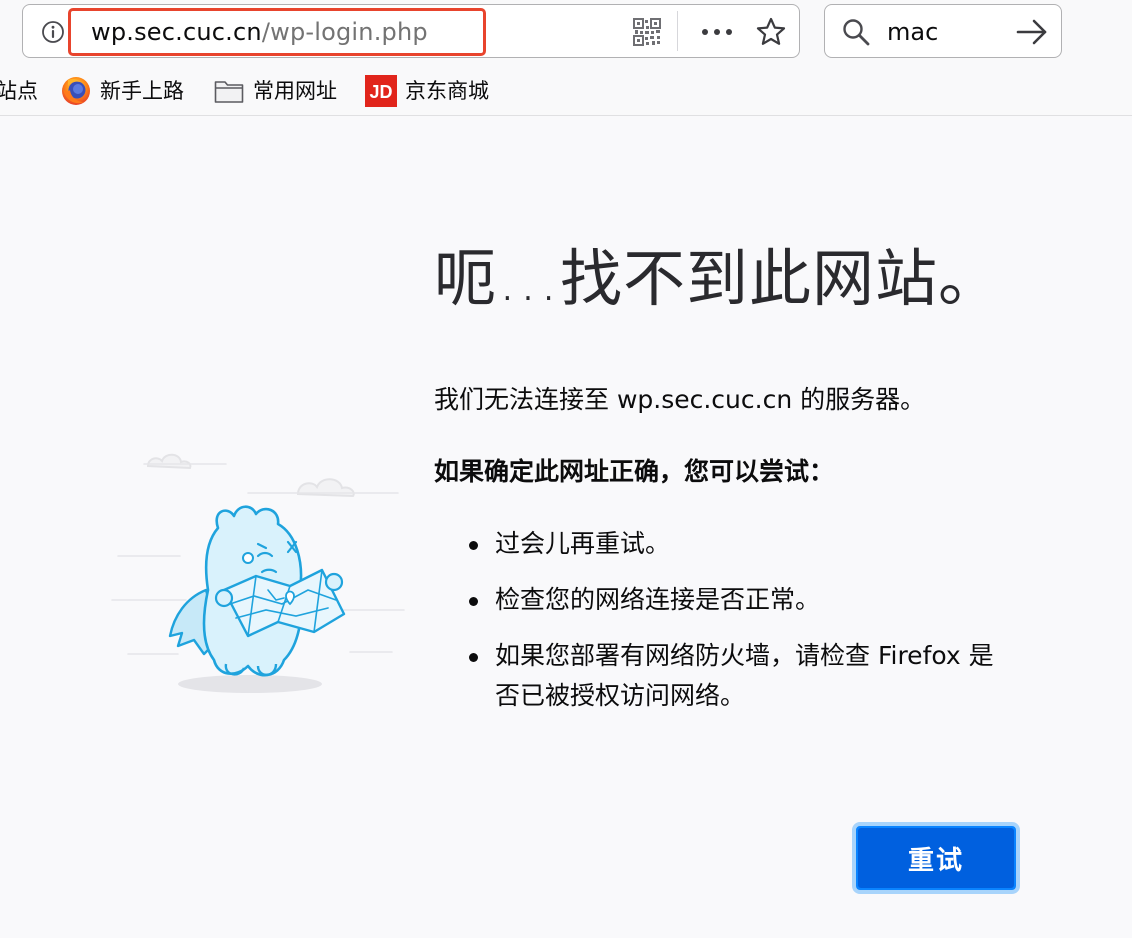  I want to click on search-bar: mac, so click(943, 31).